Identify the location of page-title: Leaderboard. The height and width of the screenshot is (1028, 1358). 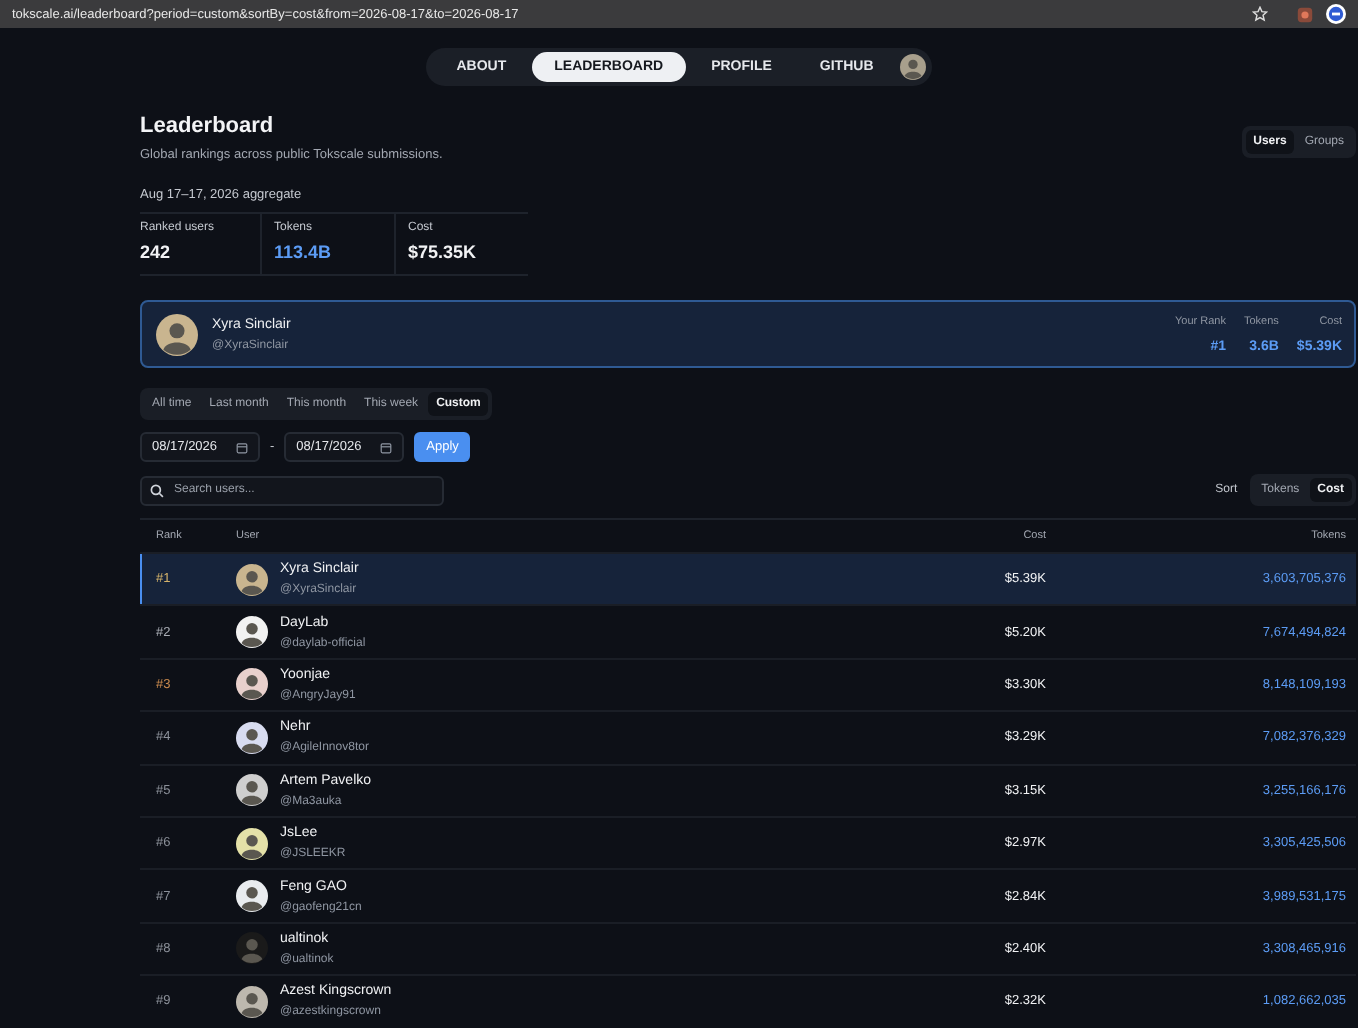
(208, 126).